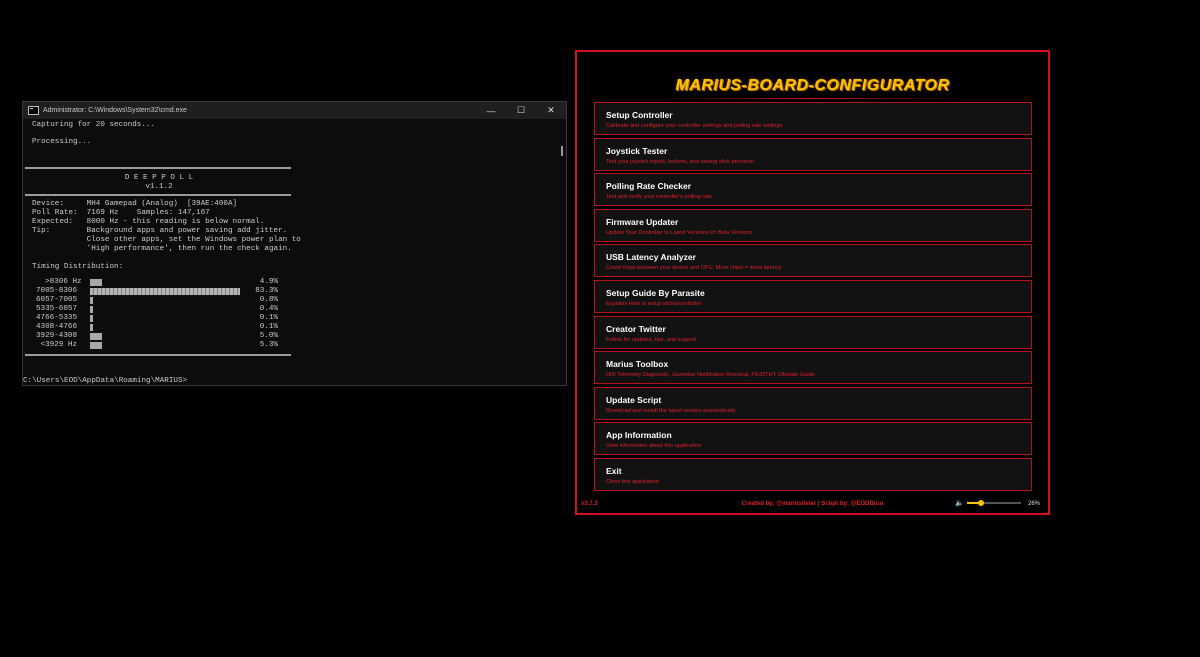 The image size is (1200, 657). What do you see at coordinates (1033, 504) in the screenshot?
I see `volume-percent: 26%` at bounding box center [1033, 504].